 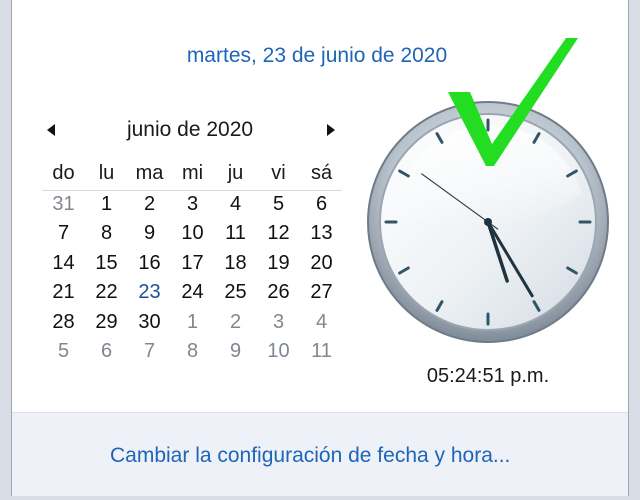 What do you see at coordinates (106, 173) in the screenshot?
I see `weekday-label: lu` at bounding box center [106, 173].